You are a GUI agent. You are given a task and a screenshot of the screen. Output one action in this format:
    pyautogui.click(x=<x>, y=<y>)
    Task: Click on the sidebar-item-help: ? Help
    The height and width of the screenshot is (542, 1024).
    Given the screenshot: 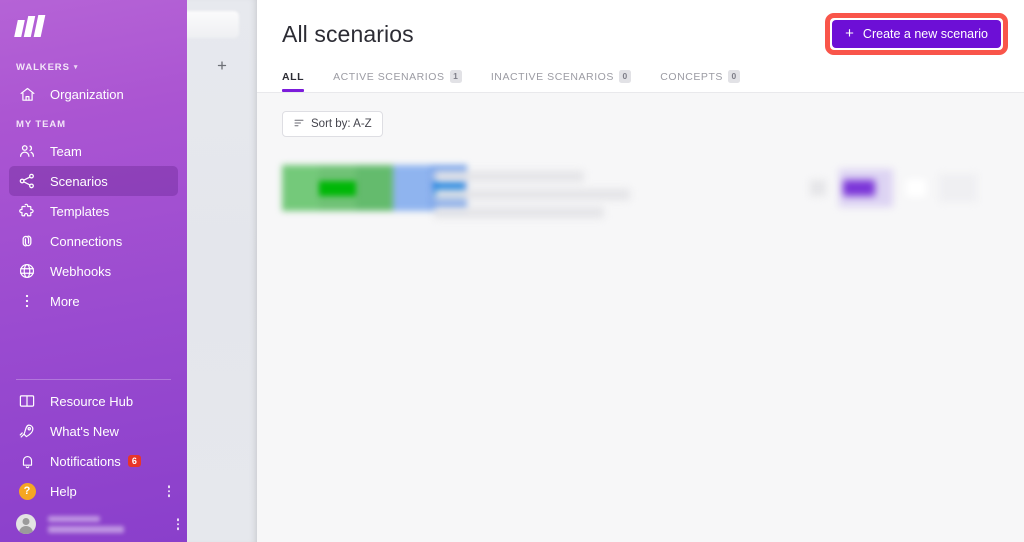 What is the action you would take?
    pyautogui.click(x=93, y=491)
    